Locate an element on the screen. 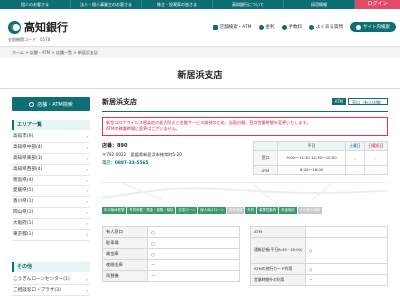  search-icon is located at coordinates (32, 104).